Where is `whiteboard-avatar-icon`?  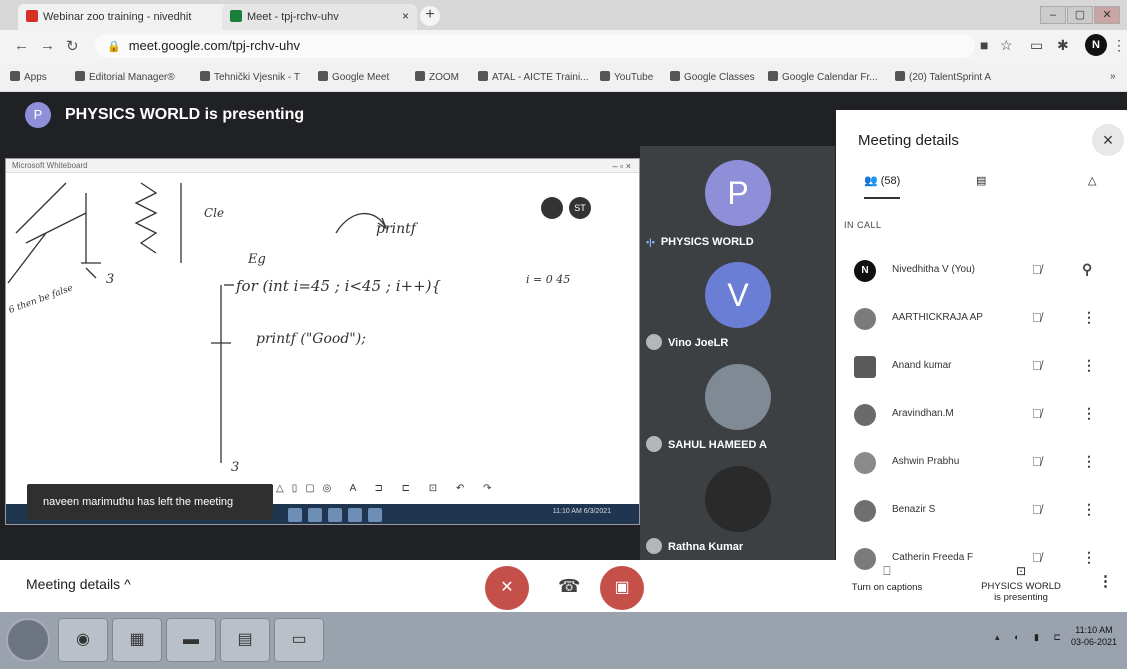
whiteboard-avatar-icon is located at coordinates (552, 208).